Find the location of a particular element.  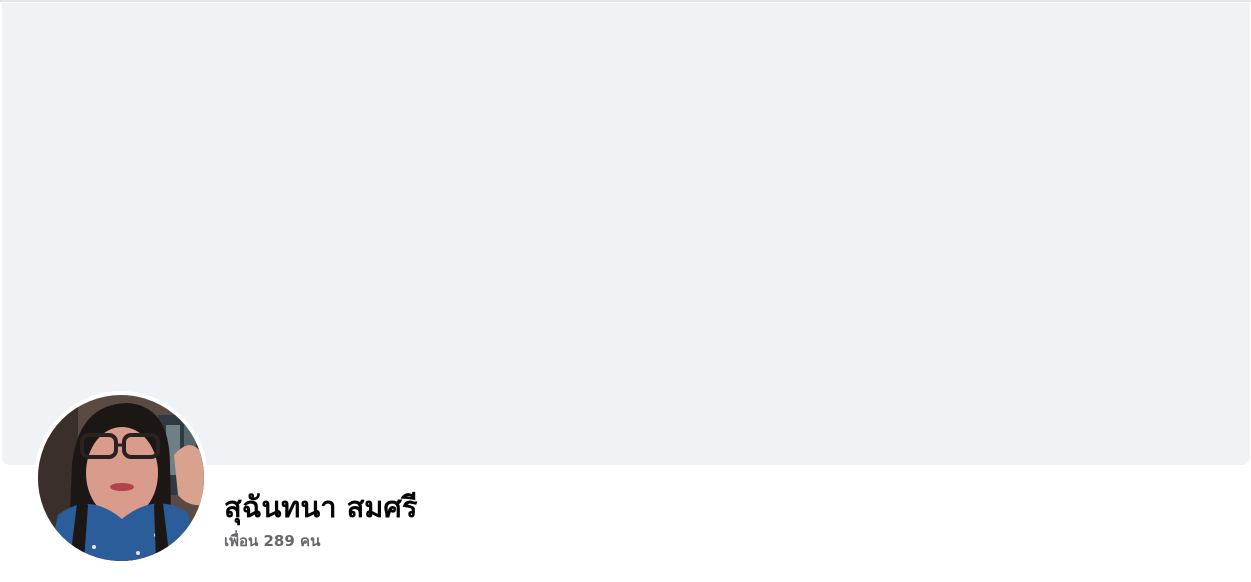

friends-count-link: เพื่อน 289 คน is located at coordinates (272, 541).